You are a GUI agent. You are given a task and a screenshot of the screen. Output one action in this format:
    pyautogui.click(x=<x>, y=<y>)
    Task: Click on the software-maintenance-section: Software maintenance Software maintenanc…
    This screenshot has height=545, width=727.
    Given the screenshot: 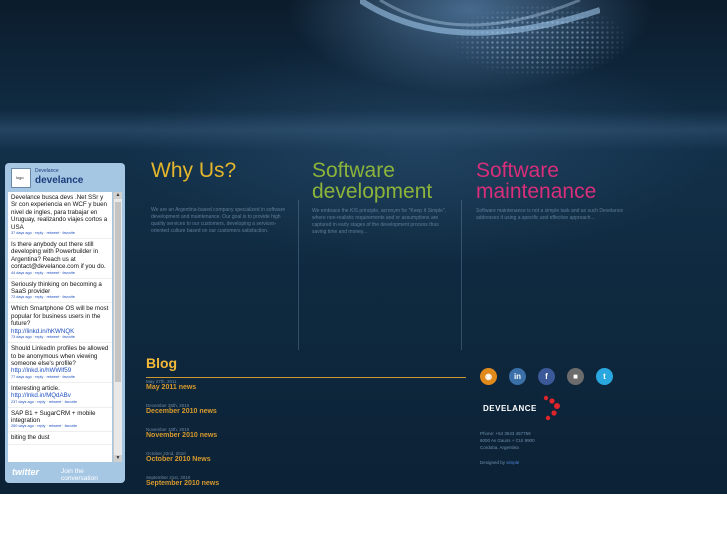 What is the action you would take?
    pyautogui.click(x=551, y=191)
    